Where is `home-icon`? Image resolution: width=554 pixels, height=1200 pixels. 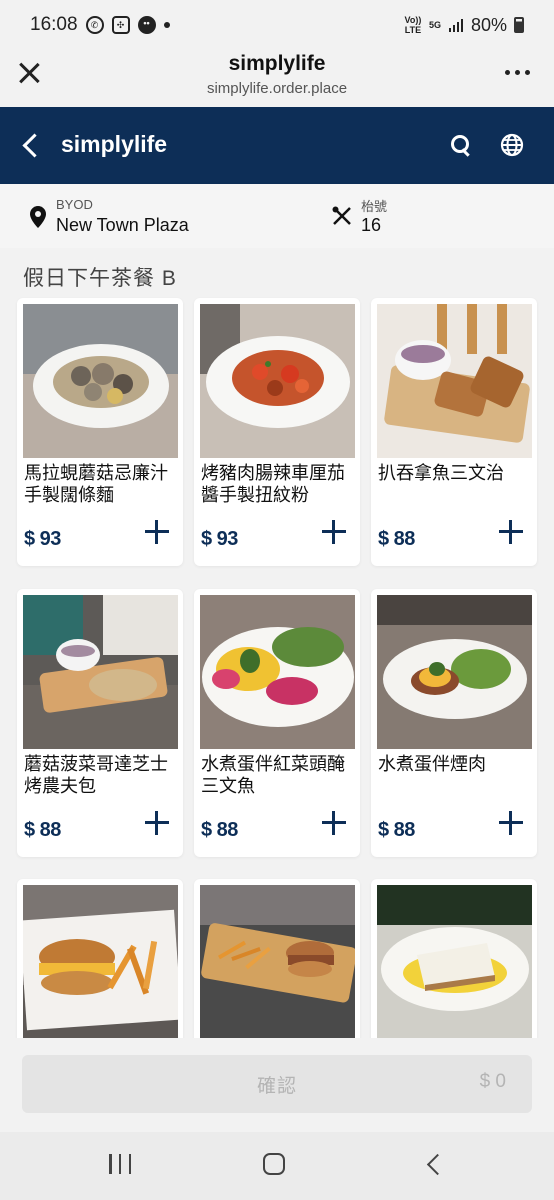 home-icon is located at coordinates (274, 1164).